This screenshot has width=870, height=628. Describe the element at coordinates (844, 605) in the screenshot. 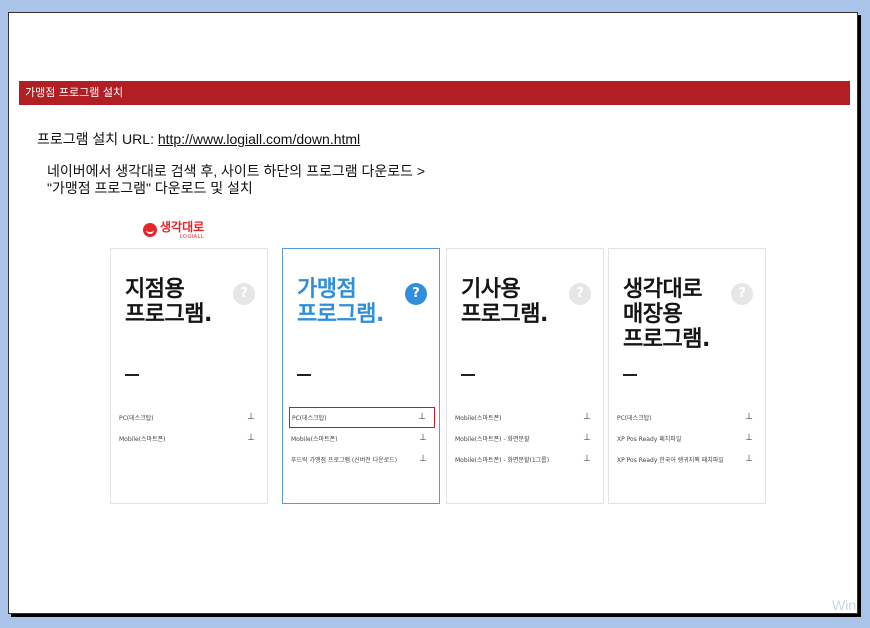

I see `watermark-text: Win` at that location.